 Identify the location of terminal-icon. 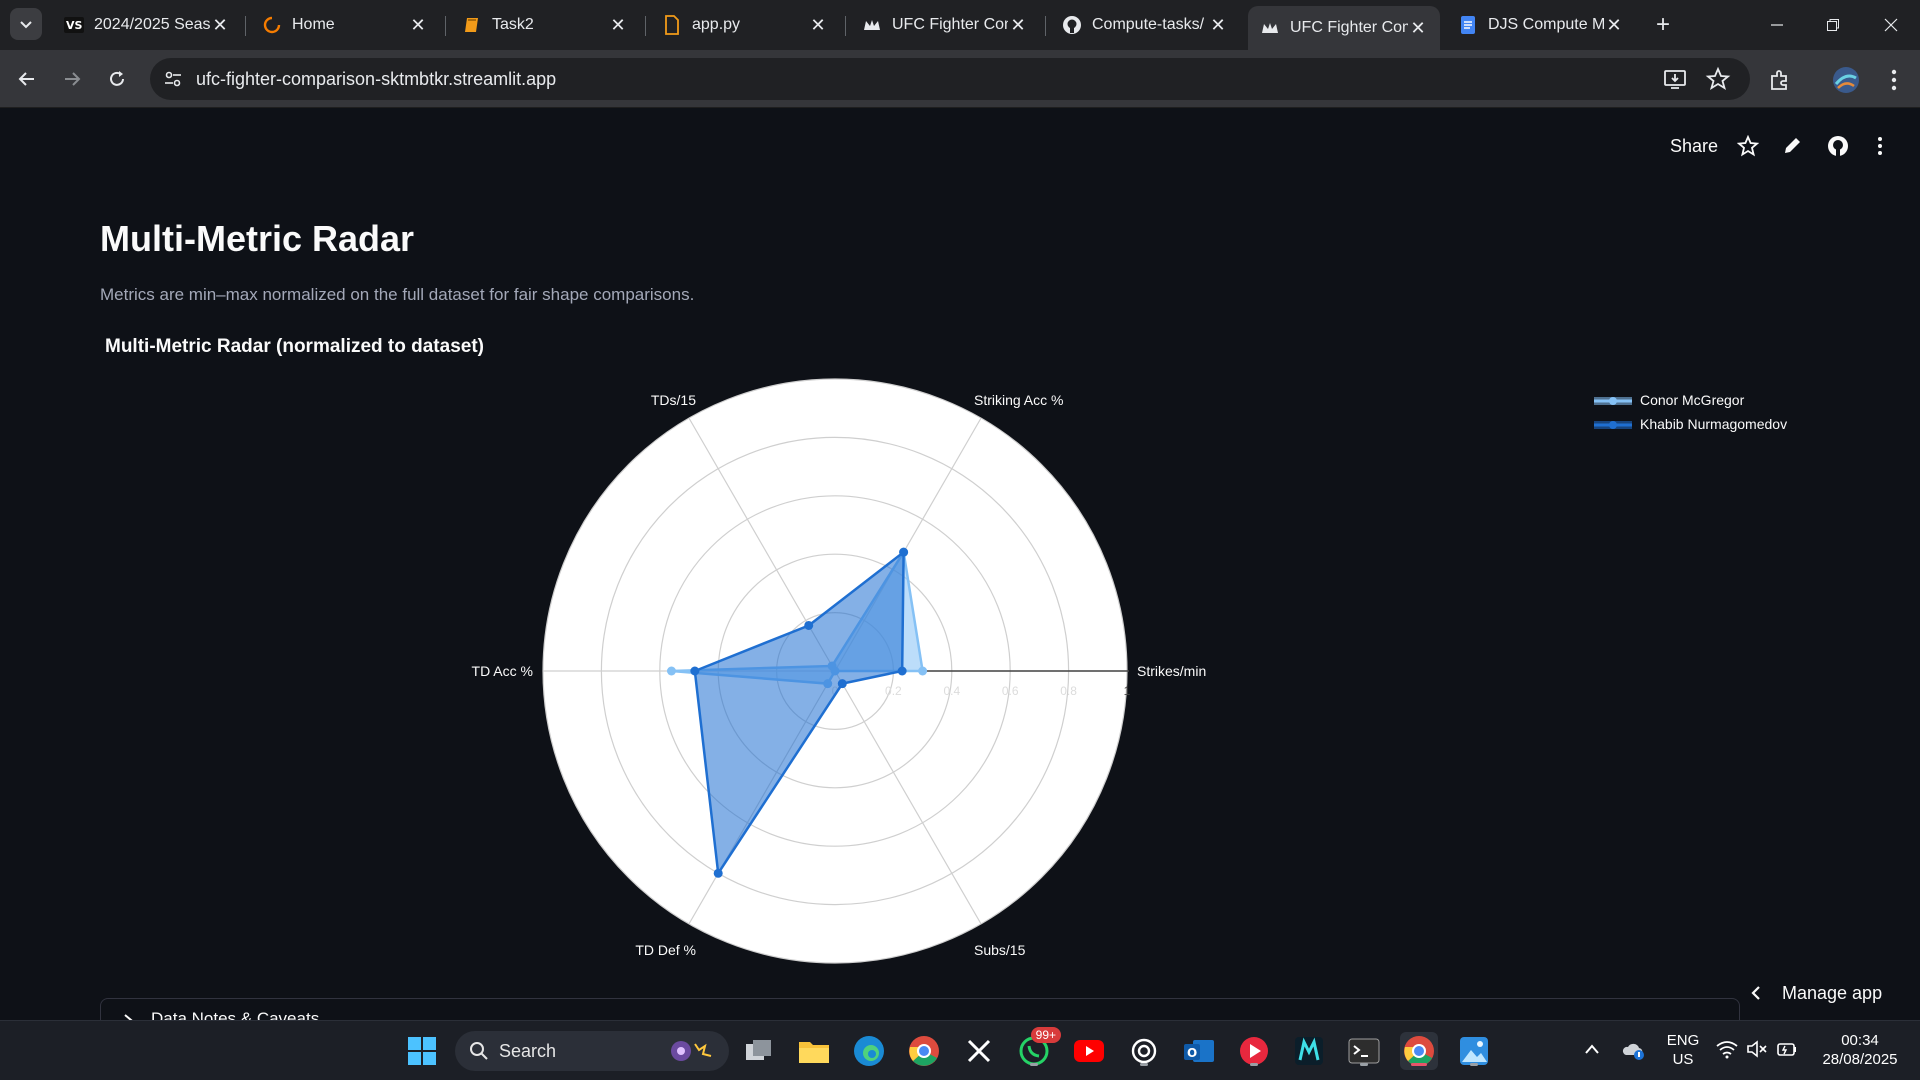
(1364, 1051).